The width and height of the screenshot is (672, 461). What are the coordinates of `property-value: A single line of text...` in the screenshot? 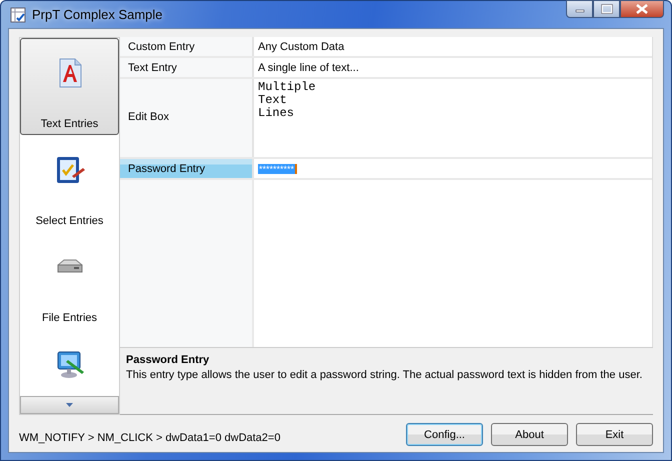 It's located at (453, 67).